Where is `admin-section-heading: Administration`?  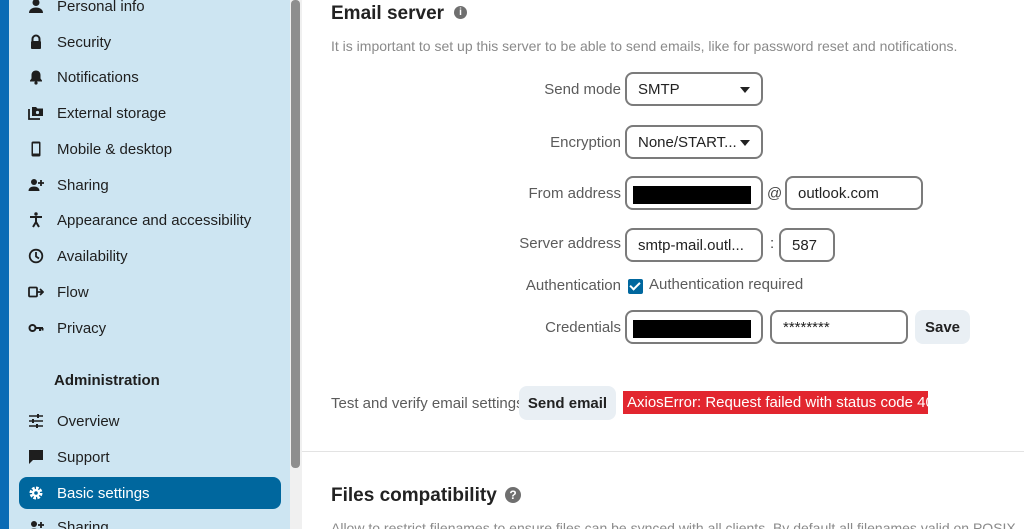
admin-section-heading: Administration is located at coordinates (107, 380).